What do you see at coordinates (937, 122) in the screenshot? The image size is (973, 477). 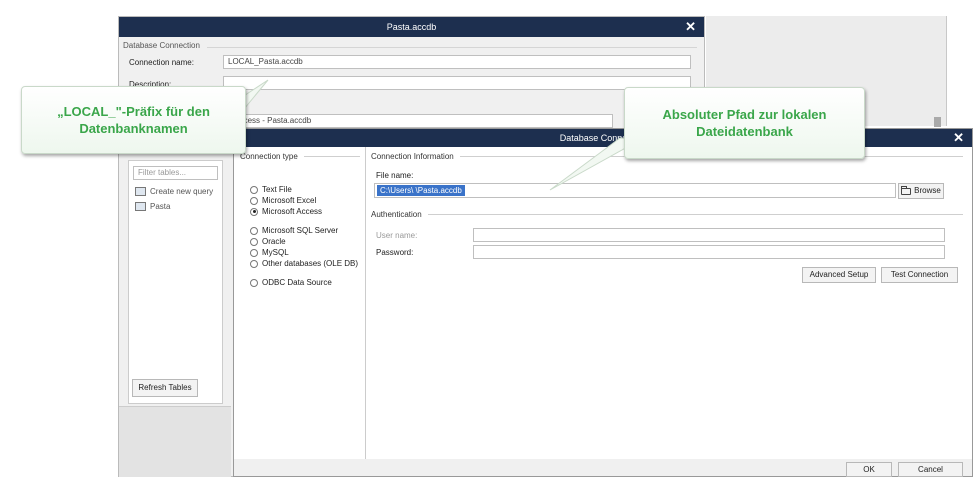 I see `scrollbar-thumb` at bounding box center [937, 122].